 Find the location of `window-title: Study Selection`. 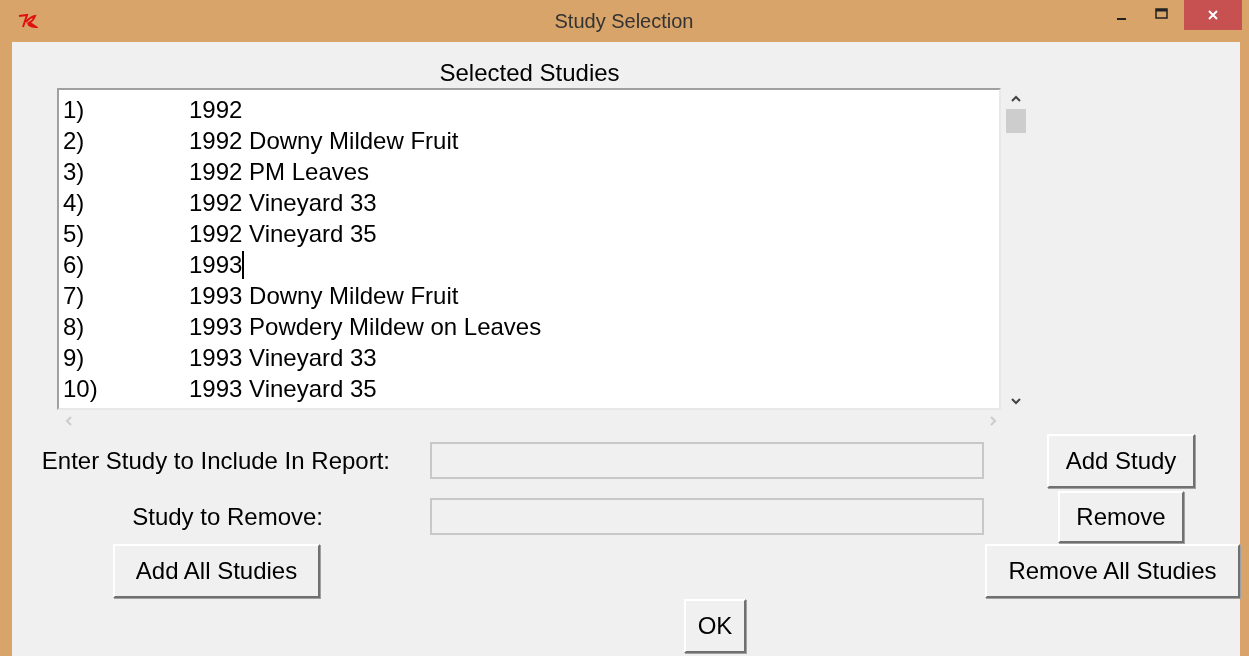

window-title: Study Selection is located at coordinates (624, 21).